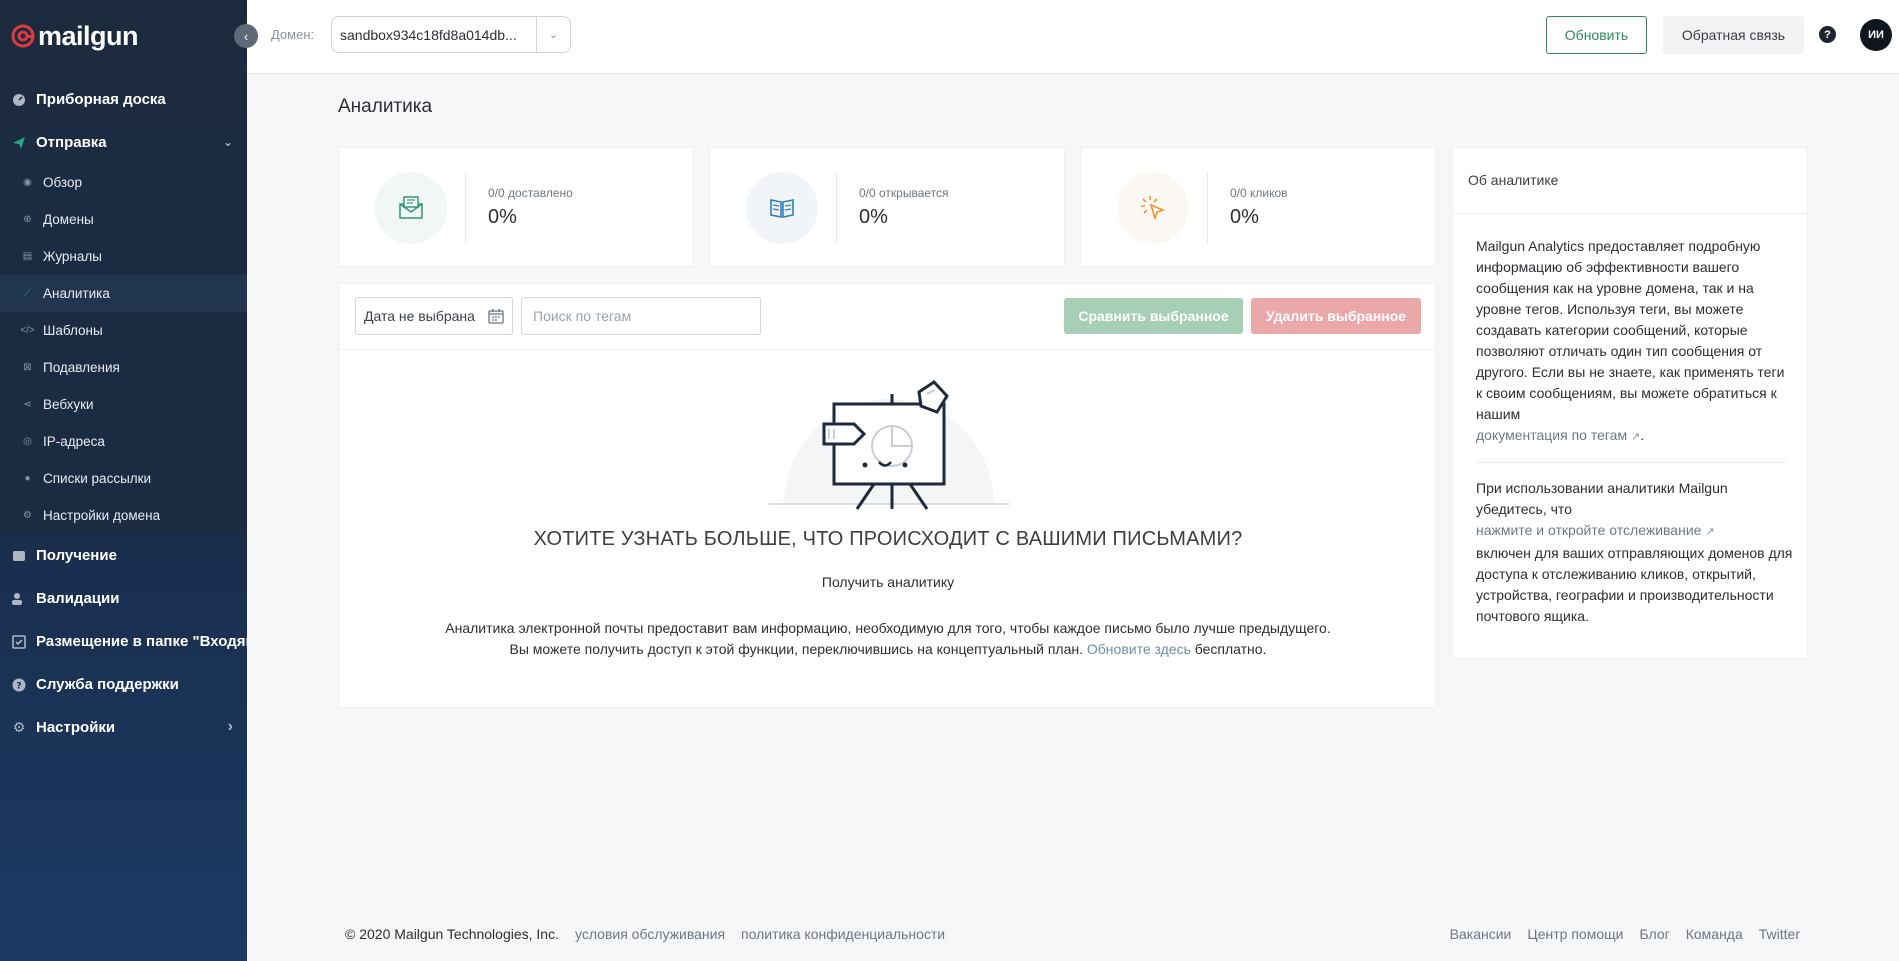 The width and height of the screenshot is (1899, 961). What do you see at coordinates (81, 367) in the screenshot?
I see `sidebar-item-label: Подавления` at bounding box center [81, 367].